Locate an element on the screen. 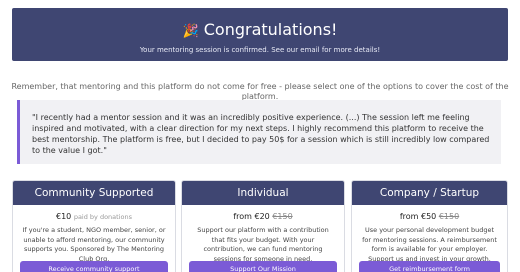 This screenshot has width=520, height=272. get-reimbursement-form-button: Get reimbursement form is located at coordinates (429, 266).